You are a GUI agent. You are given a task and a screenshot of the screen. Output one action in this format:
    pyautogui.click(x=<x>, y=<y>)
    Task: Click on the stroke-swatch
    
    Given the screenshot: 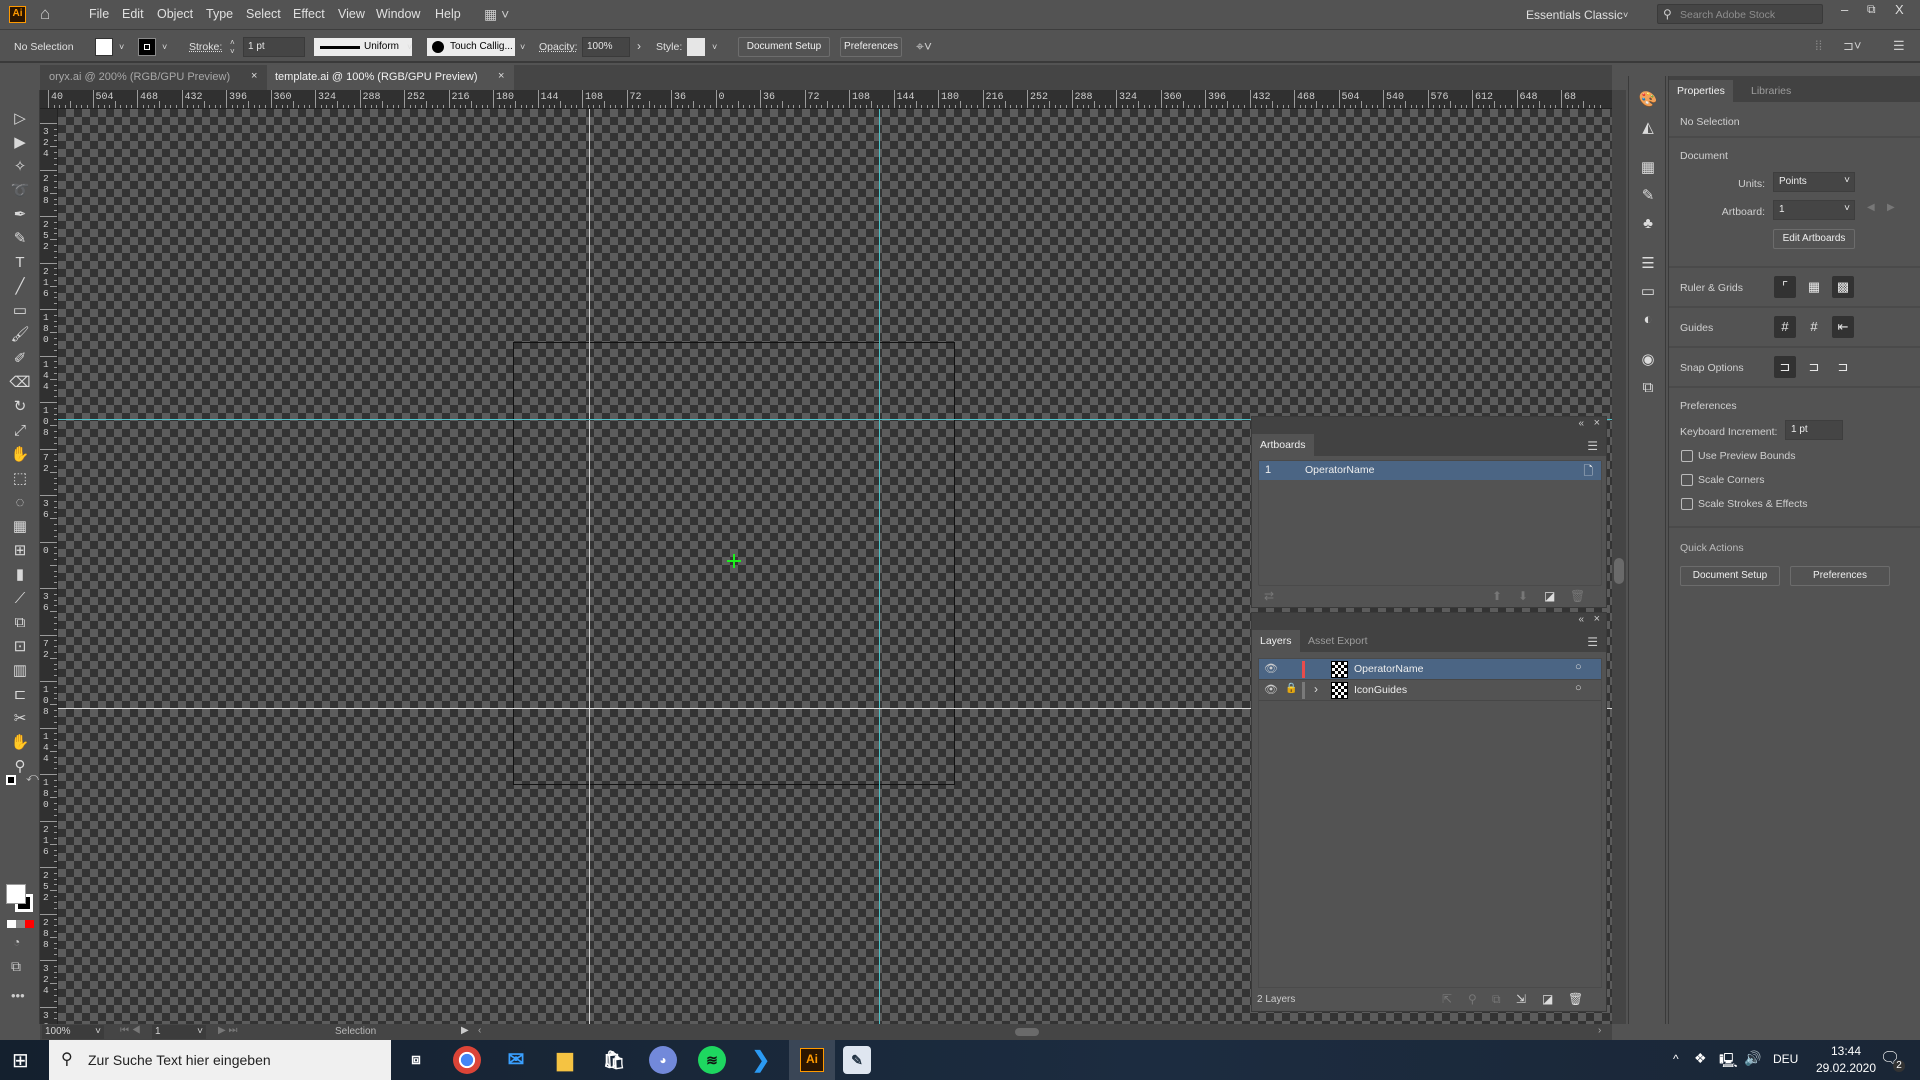 What is the action you would take?
    pyautogui.click(x=147, y=47)
    